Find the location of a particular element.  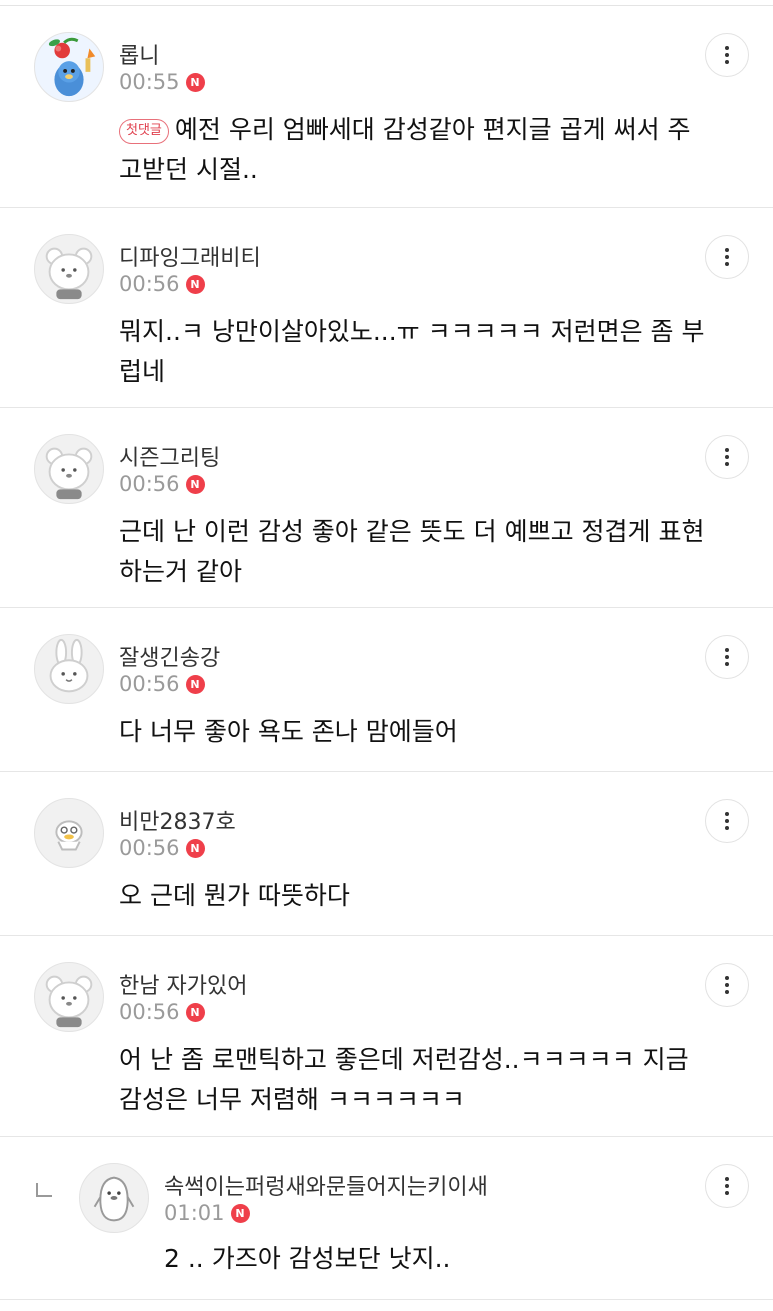

duck-avatar-icon is located at coordinates (69, 833).